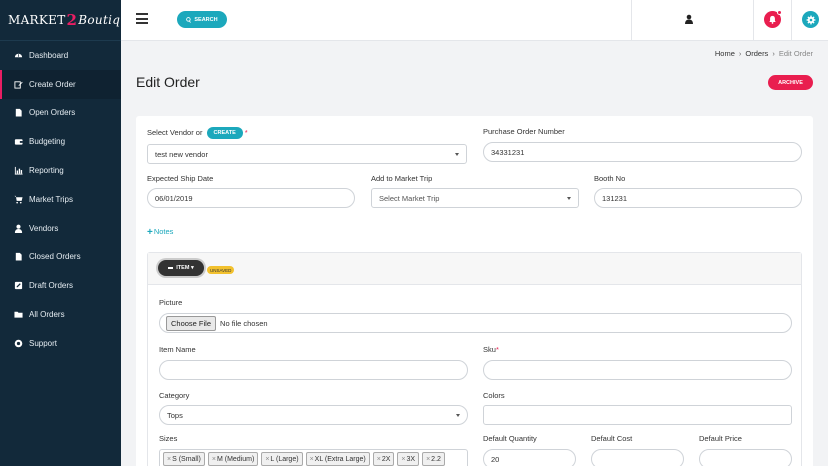 This screenshot has height=466, width=828. I want to click on sidebar-item-vendors: Vendors, so click(60, 228).